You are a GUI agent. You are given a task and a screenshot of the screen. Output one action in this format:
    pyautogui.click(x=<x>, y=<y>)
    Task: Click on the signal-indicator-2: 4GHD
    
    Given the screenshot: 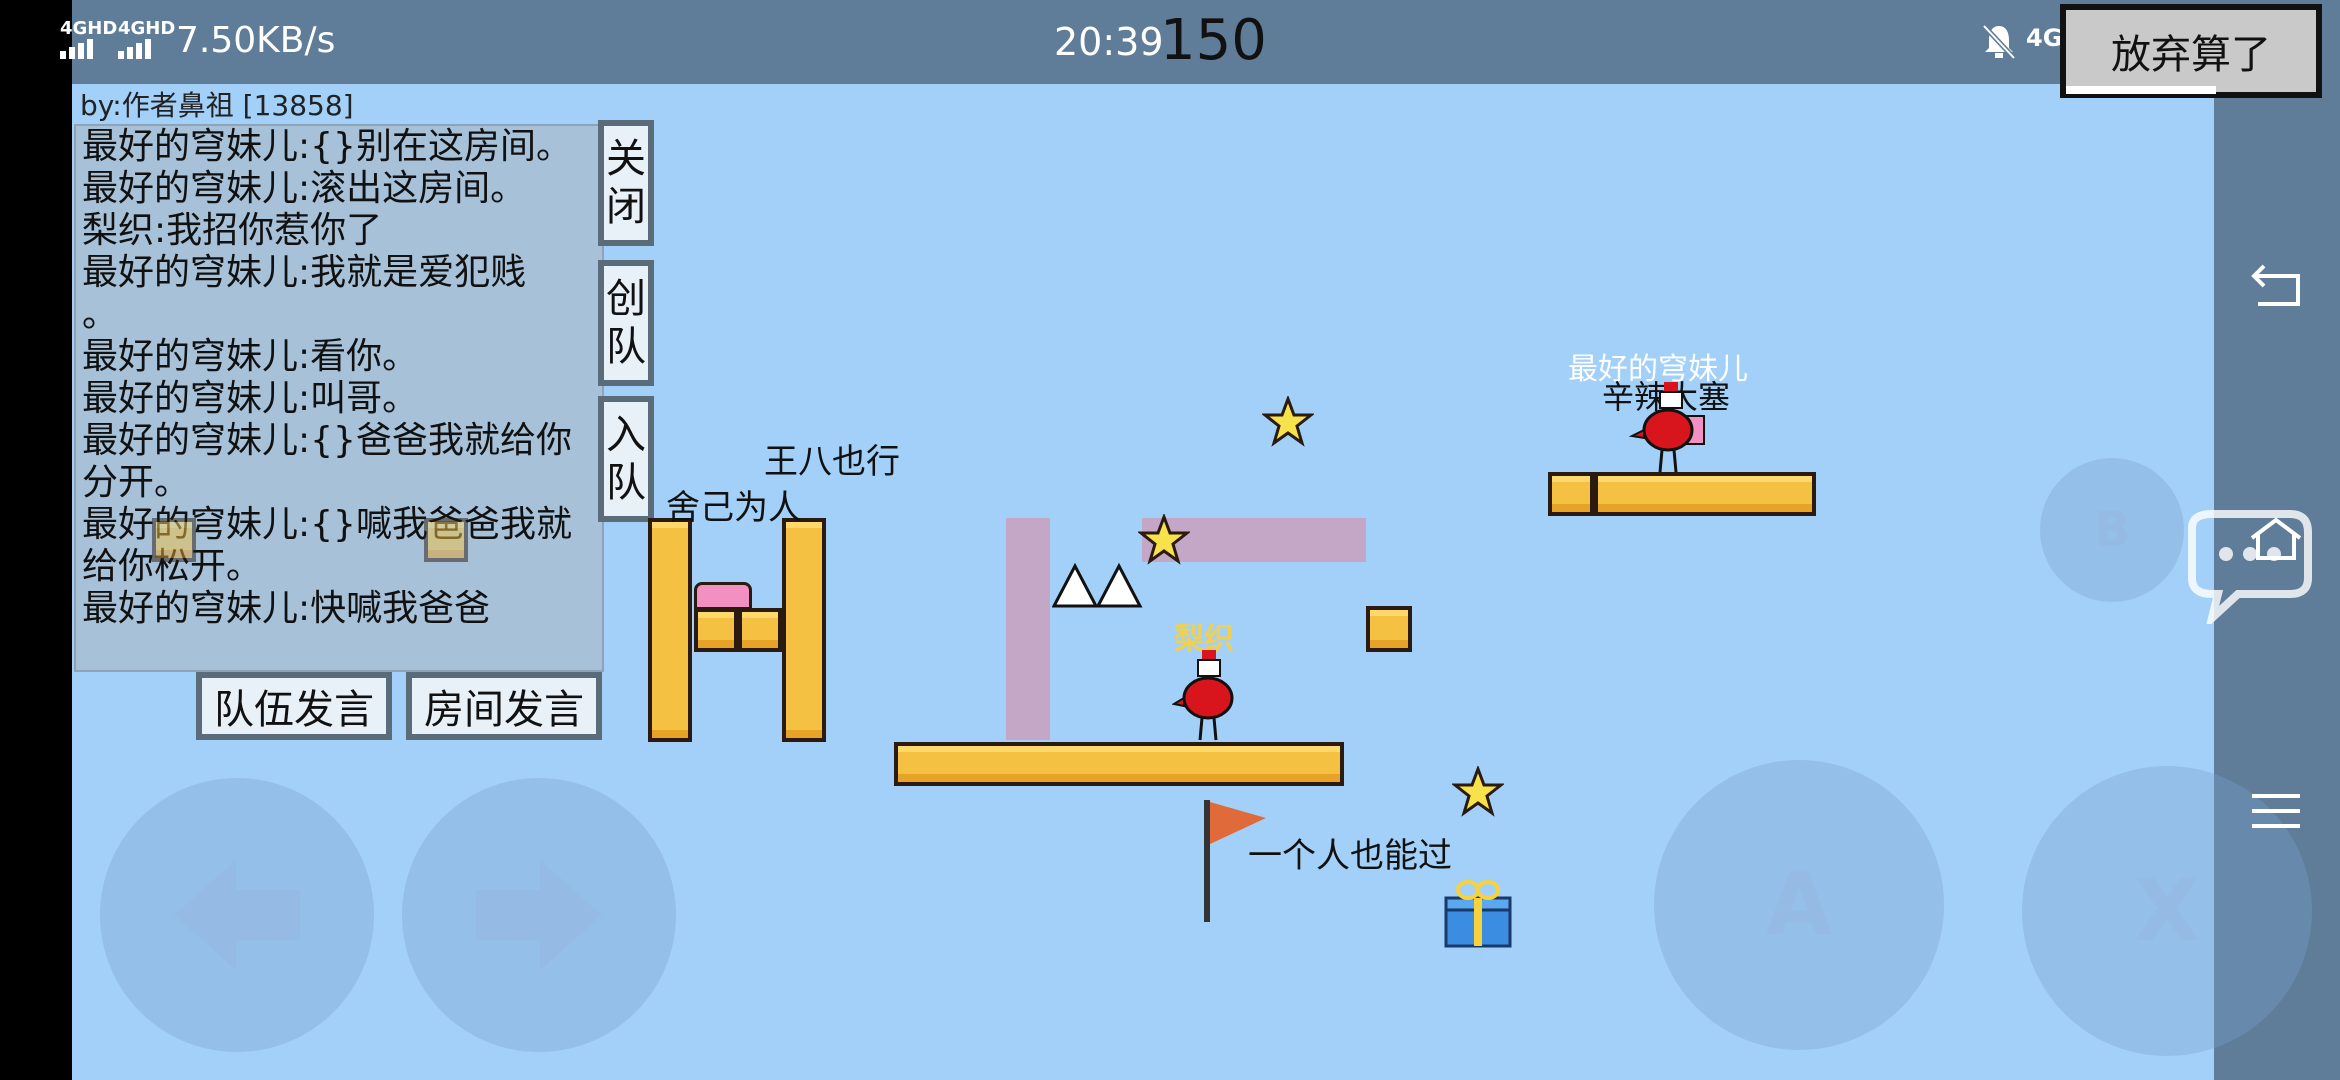 What is the action you would take?
    pyautogui.click(x=146, y=38)
    